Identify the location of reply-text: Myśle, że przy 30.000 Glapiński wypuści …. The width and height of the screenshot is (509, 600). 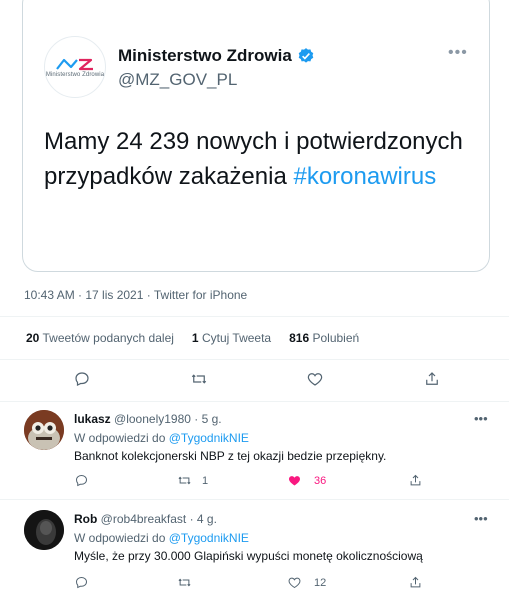
(248, 556).